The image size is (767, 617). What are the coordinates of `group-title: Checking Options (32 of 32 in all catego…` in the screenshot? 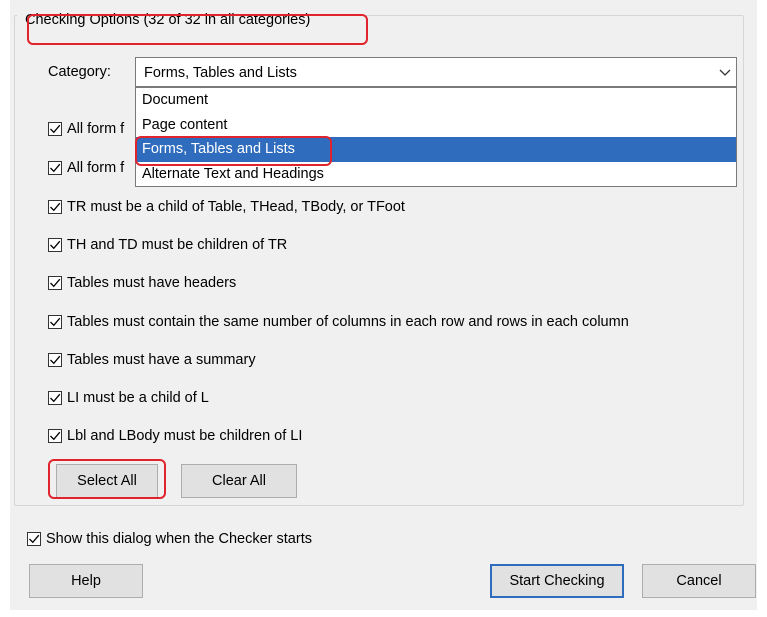 It's located at (168, 20).